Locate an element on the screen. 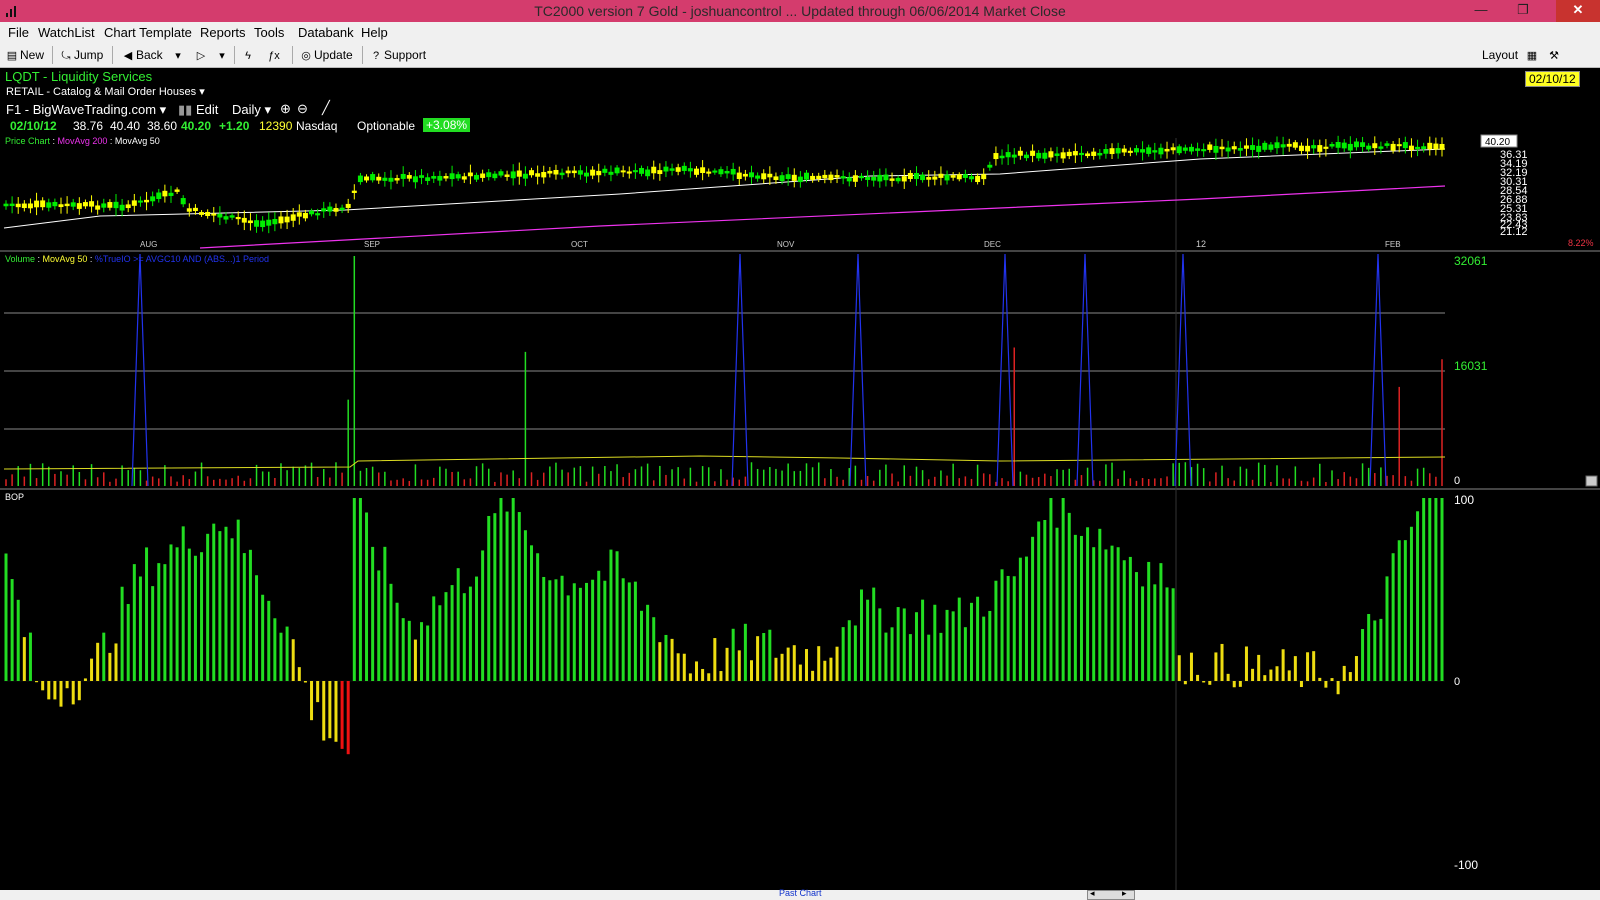 The width and height of the screenshot is (1600, 900). forward-dropdown: ▾ is located at coordinates (223, 56).